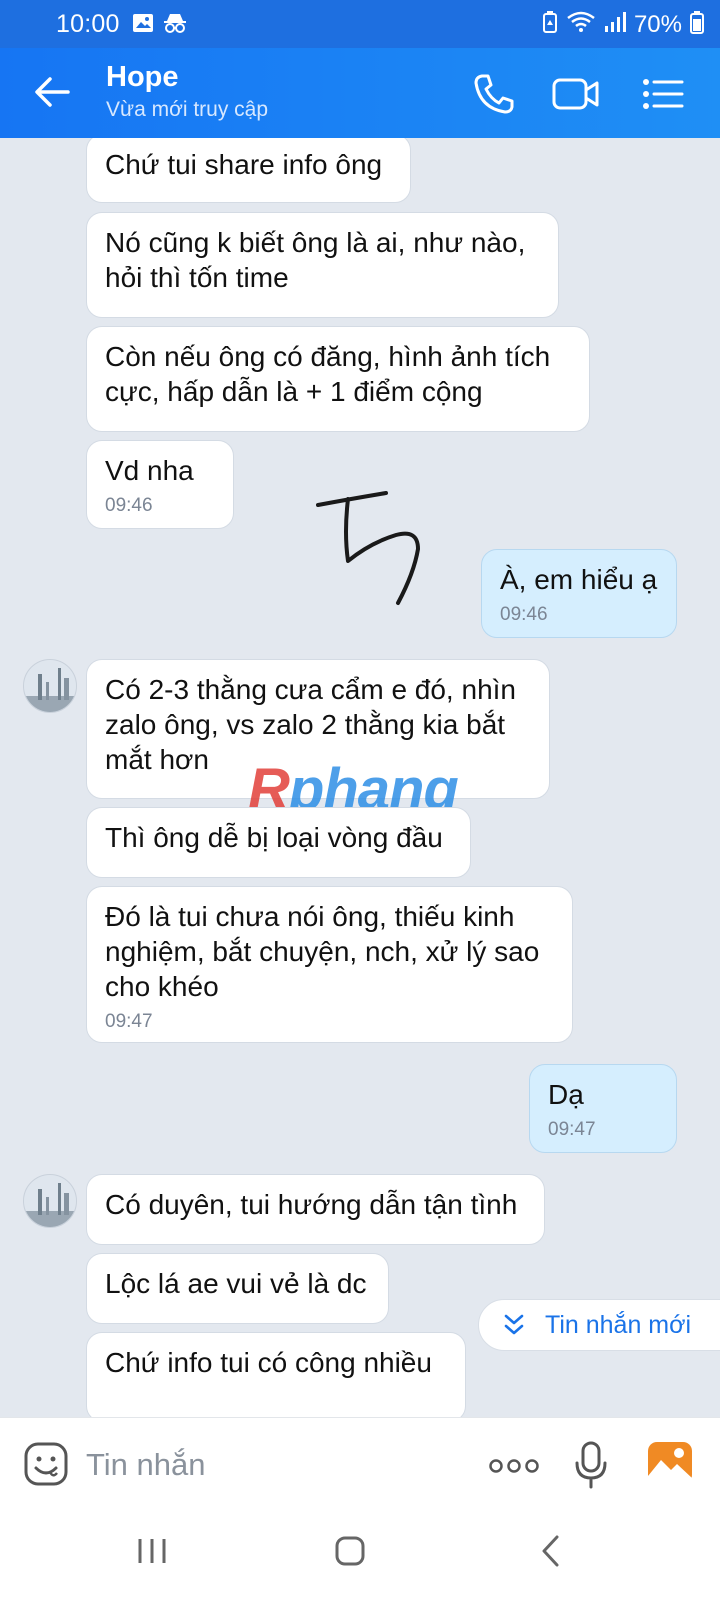 Image resolution: width=720 pixels, height=1600 pixels. Describe the element at coordinates (550, 24) in the screenshot. I see `battery-saver-icon` at that location.